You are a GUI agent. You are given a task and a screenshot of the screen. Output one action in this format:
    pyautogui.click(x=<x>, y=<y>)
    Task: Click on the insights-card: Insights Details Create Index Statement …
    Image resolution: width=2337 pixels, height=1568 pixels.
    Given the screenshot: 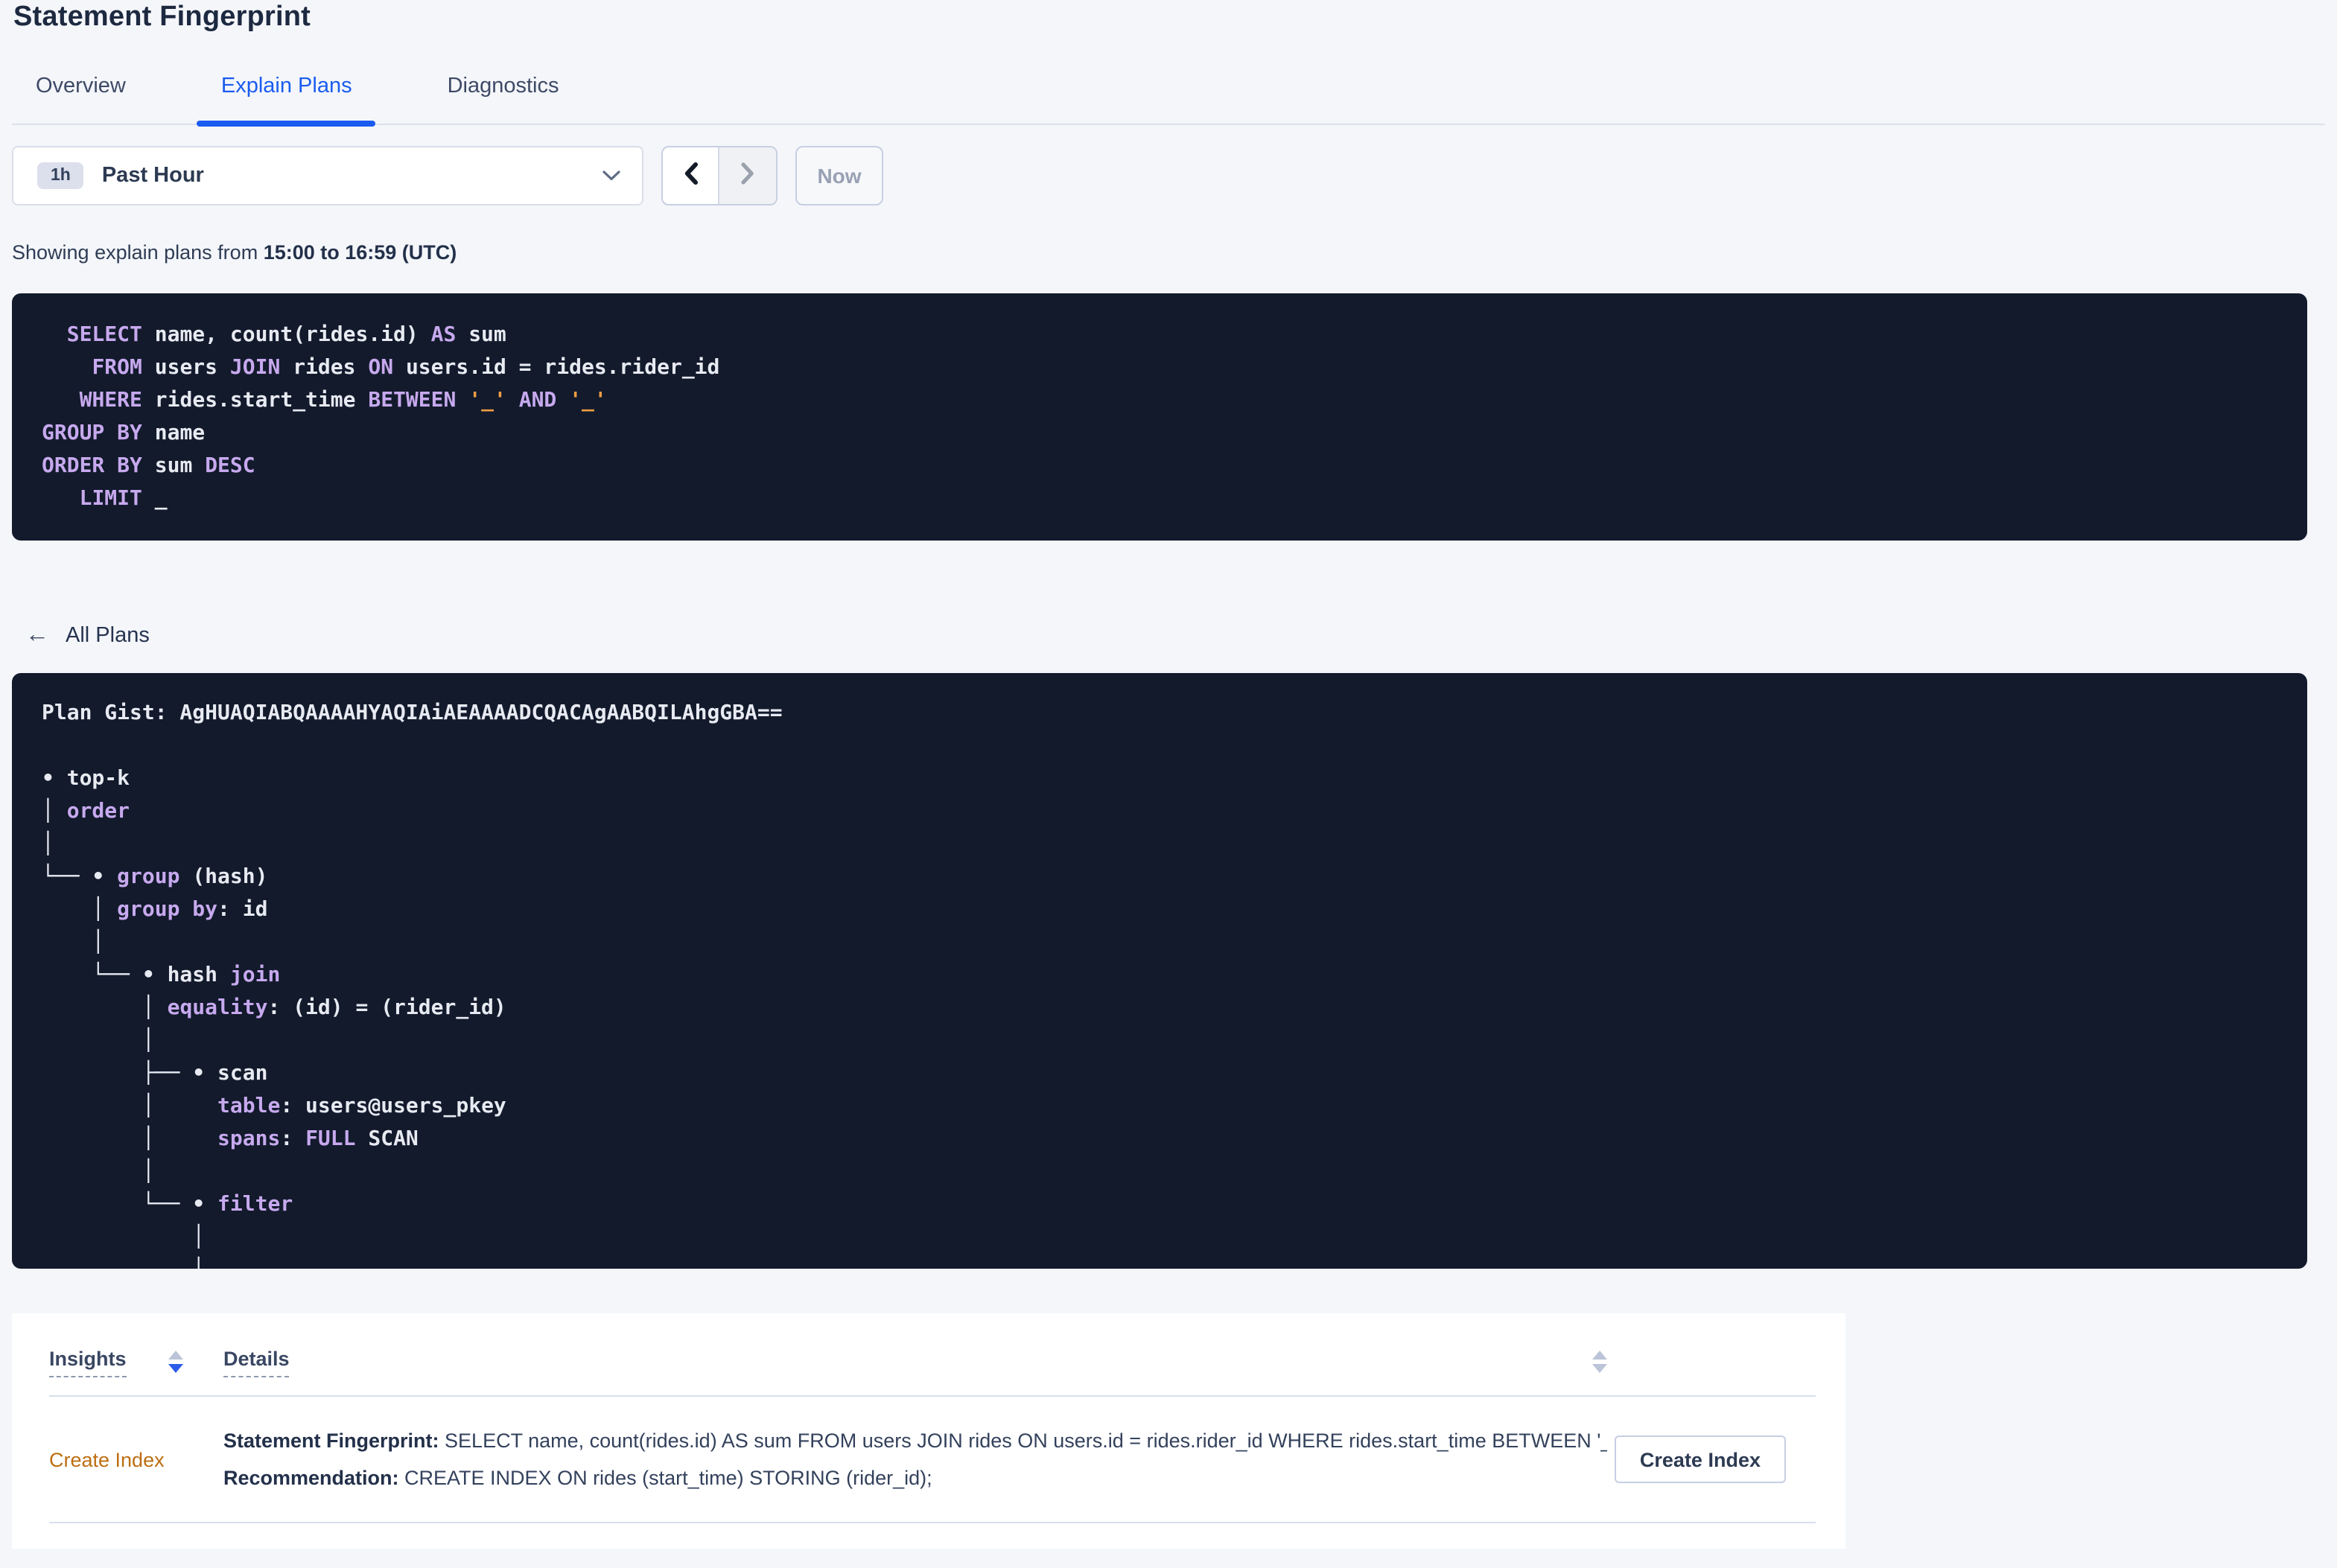 What is the action you would take?
    pyautogui.click(x=929, y=1431)
    